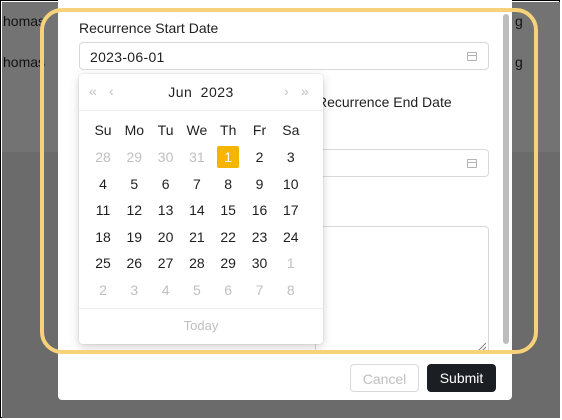 Image resolution: width=562 pixels, height=420 pixels. What do you see at coordinates (384, 378) in the screenshot?
I see `cancel-button: Cancel` at bounding box center [384, 378].